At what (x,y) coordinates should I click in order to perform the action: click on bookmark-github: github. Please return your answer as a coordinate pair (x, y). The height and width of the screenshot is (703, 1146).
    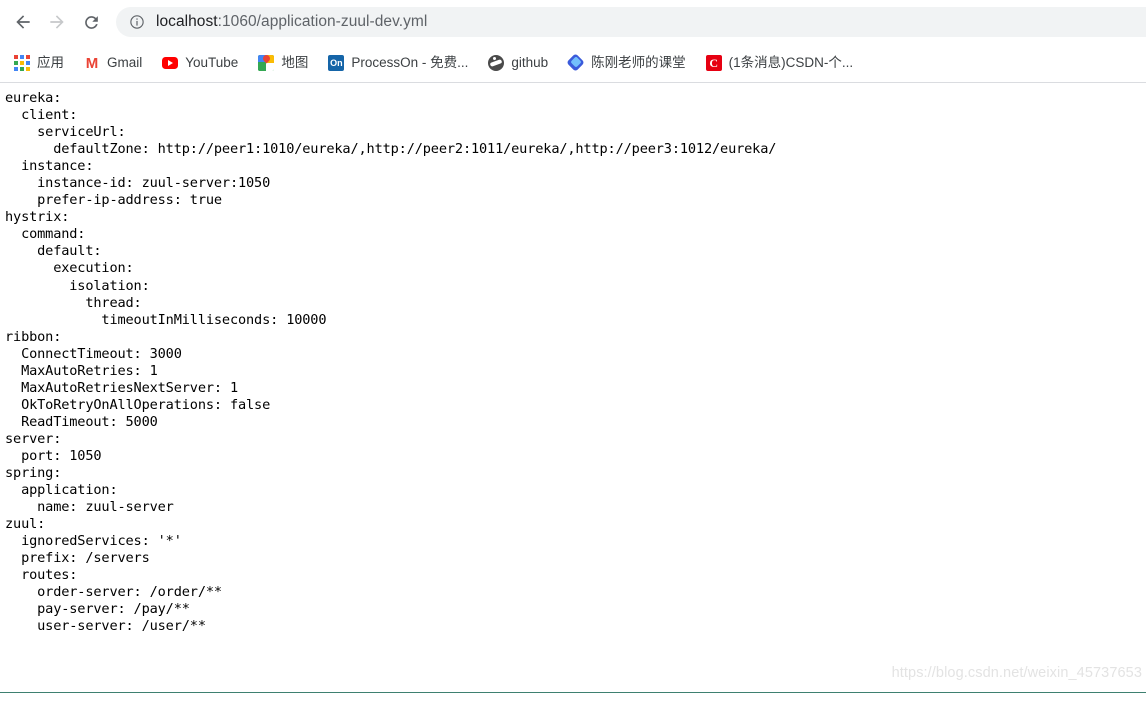
    Looking at the image, I should click on (521, 63).